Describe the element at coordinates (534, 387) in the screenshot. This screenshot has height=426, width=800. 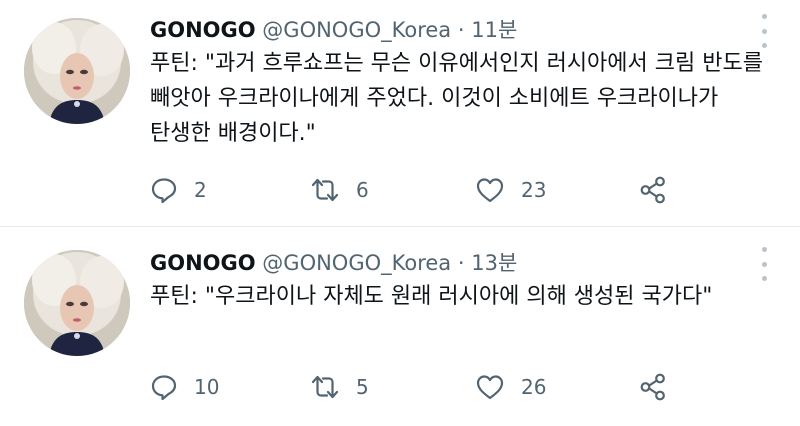
I see `like-count: 26` at that location.